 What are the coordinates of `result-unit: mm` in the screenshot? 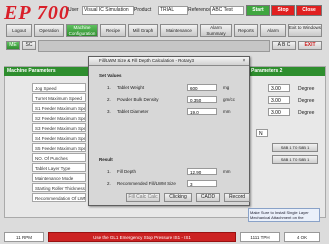 It's located at (227, 171).